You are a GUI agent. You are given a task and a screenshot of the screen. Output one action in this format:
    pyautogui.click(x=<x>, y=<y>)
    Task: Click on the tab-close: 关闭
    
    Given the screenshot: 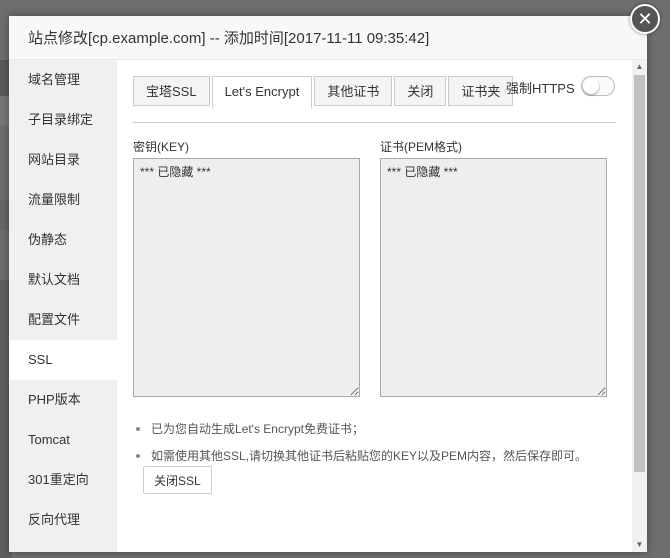 What is the action you would take?
    pyautogui.click(x=420, y=91)
    